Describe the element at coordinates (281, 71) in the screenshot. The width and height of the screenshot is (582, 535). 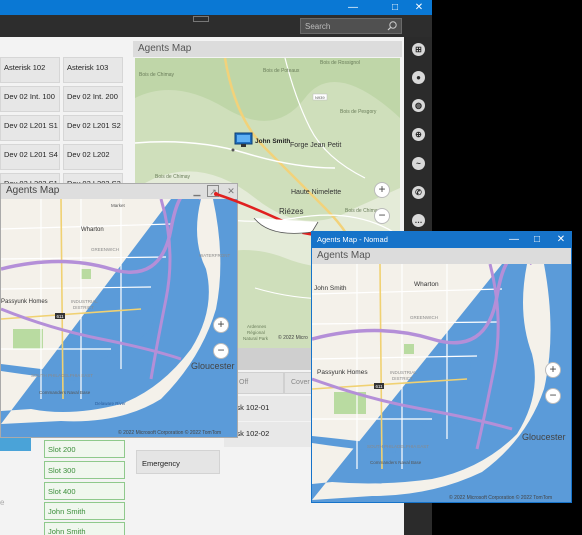
I see `place-label: Bois de Poteaux` at that location.